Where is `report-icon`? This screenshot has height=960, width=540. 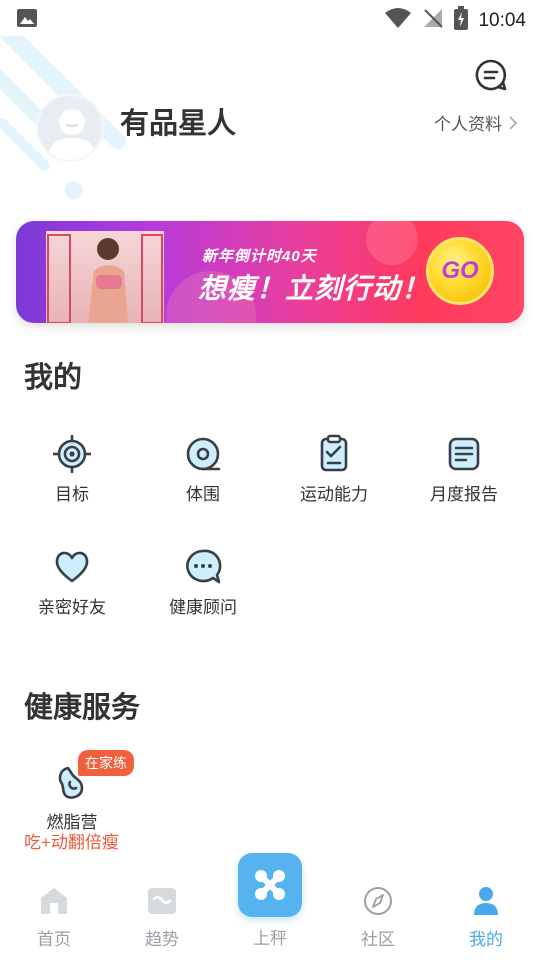
report-icon is located at coordinates (464, 454).